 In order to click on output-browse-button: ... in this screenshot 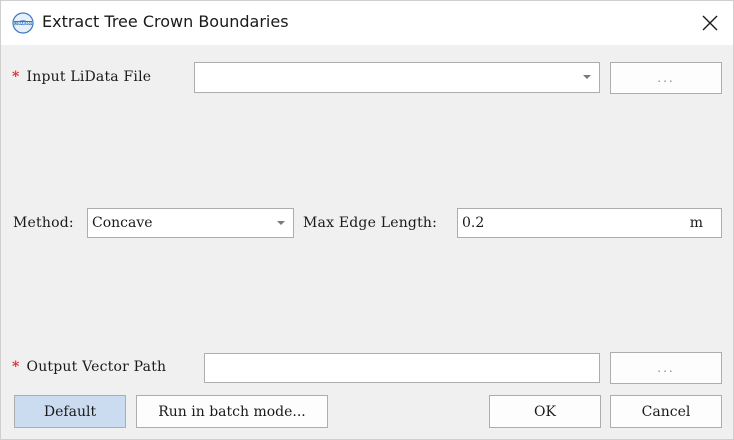, I will do `click(666, 368)`.